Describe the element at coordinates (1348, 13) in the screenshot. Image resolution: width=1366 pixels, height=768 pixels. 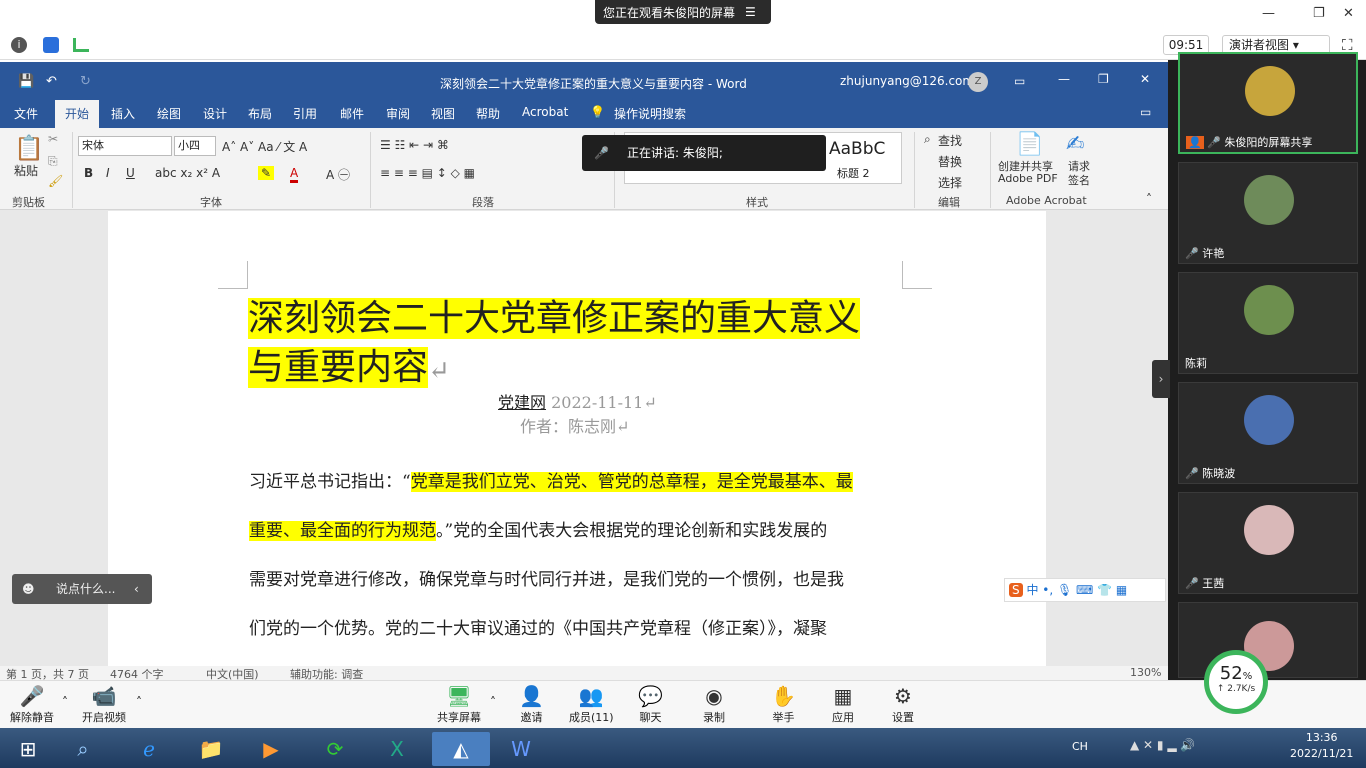
I see `close-button: ✕` at that location.